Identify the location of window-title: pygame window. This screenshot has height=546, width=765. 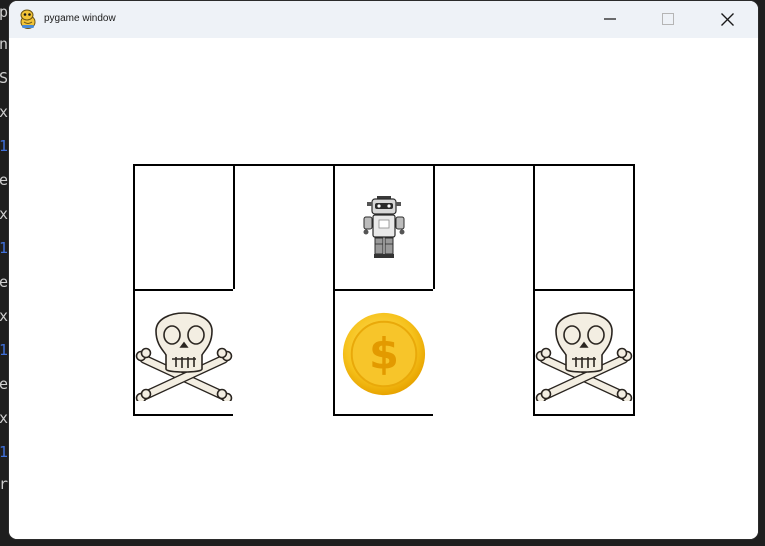
(80, 18).